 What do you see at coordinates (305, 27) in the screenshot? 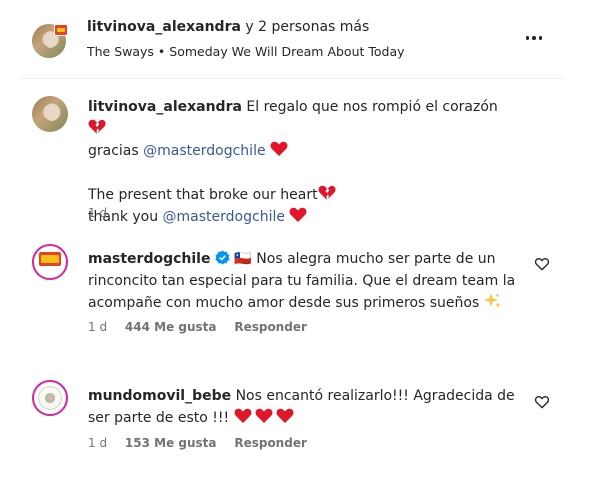
I see `collab-suffix: y 2 personas más` at bounding box center [305, 27].